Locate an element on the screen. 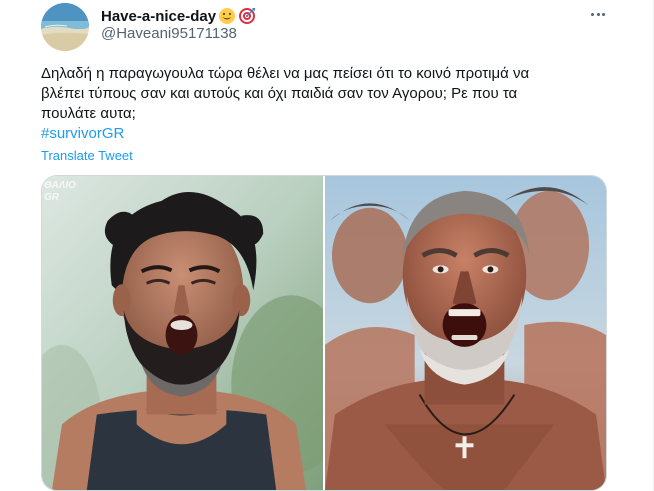 The image size is (654, 491). photo-watermark: ΘΑΛΙΟ GR is located at coordinates (60, 191).